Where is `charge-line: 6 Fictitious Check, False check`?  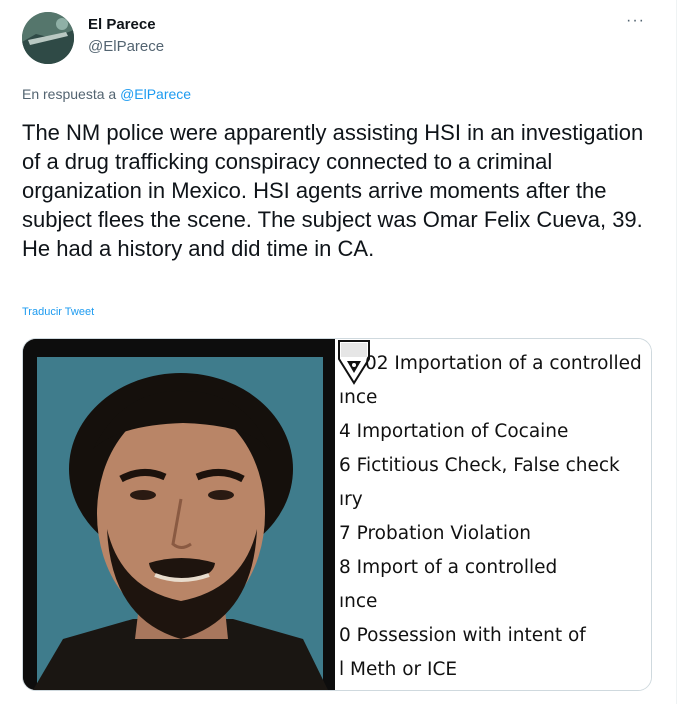
charge-line: 6 Fictitious Check, False check is located at coordinates (479, 465).